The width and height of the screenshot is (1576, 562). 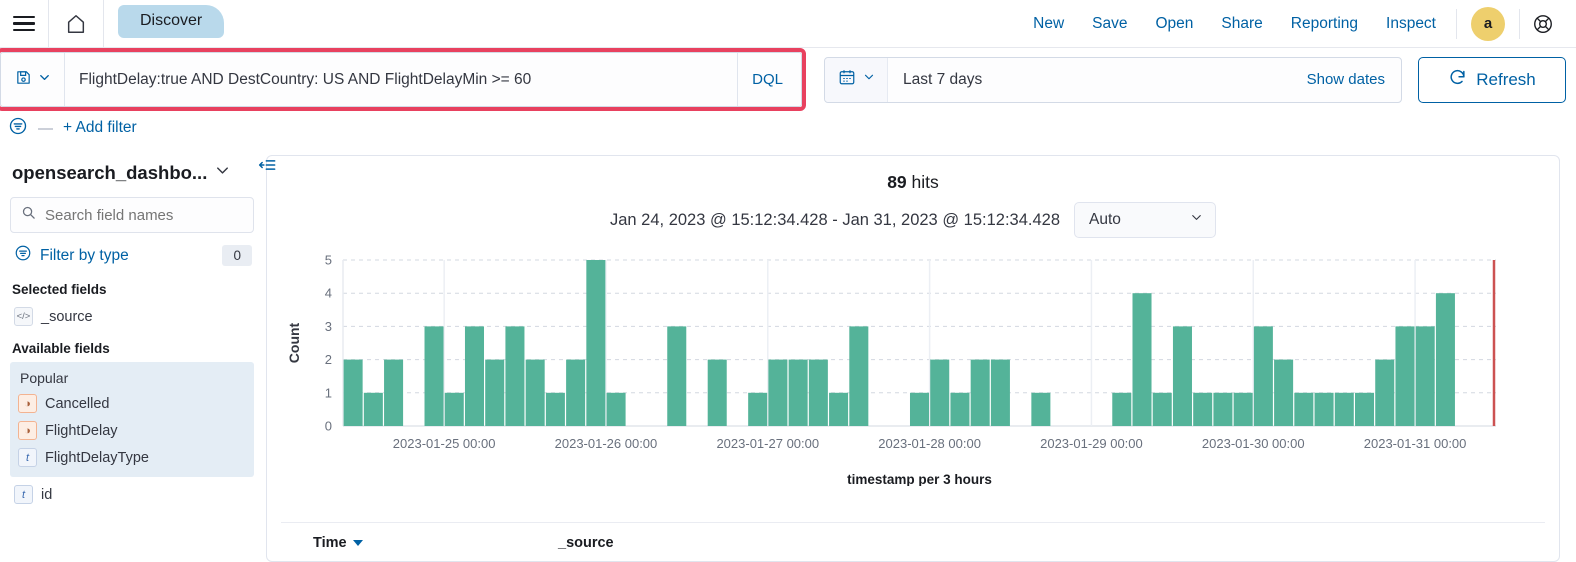 I want to click on query-input-container: DQL, so click(x=401, y=79).